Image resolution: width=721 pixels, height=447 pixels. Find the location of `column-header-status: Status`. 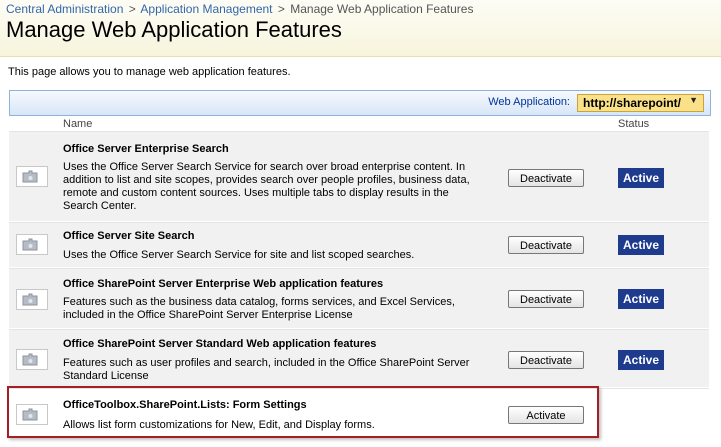

column-header-status: Status is located at coordinates (634, 124).